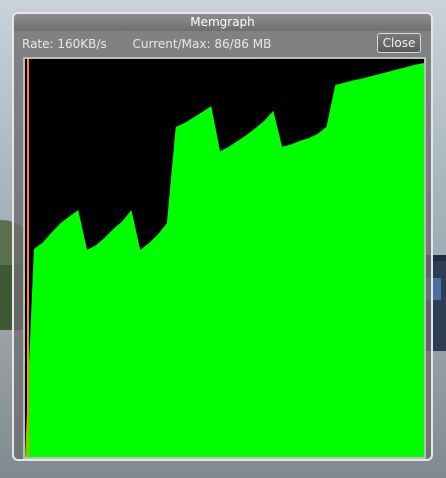 The height and width of the screenshot is (478, 446). I want to click on current-max-value: 86/86 MB, so click(243, 44).